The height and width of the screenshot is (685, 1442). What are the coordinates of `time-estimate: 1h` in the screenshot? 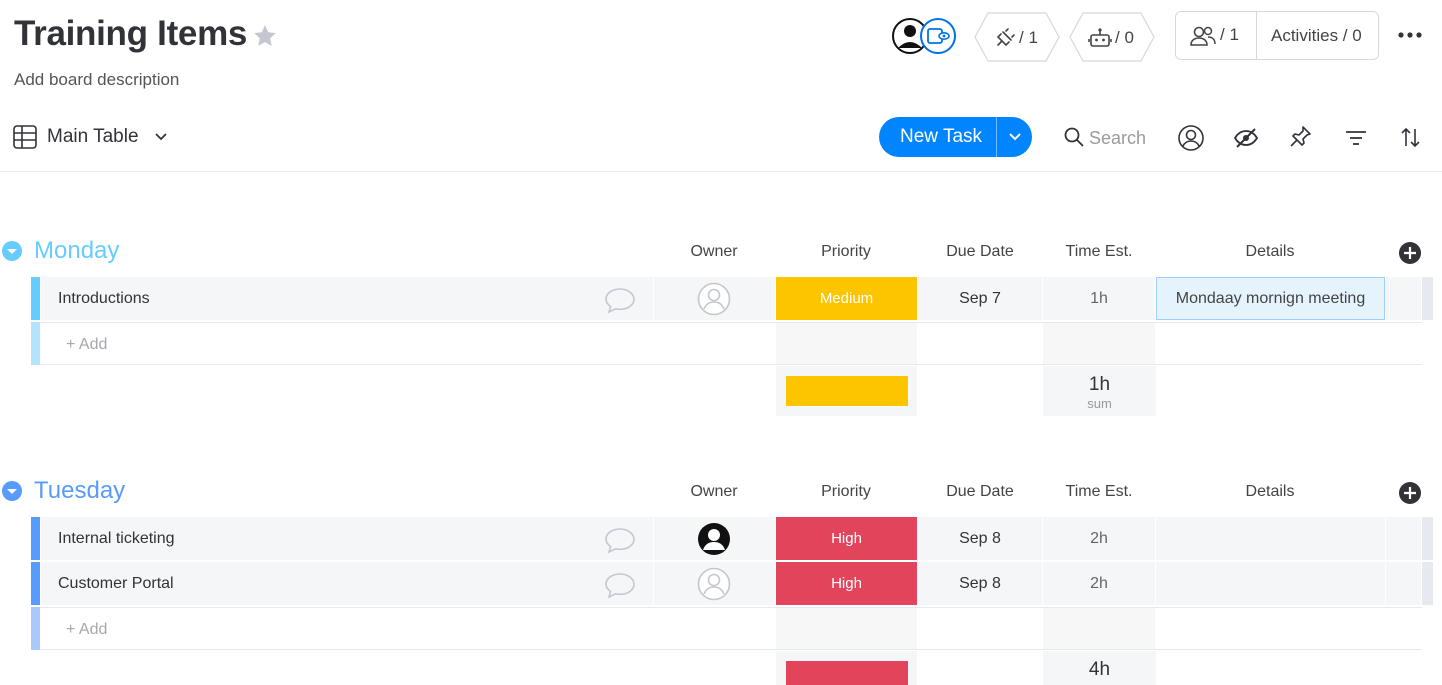 It's located at (1099, 298).